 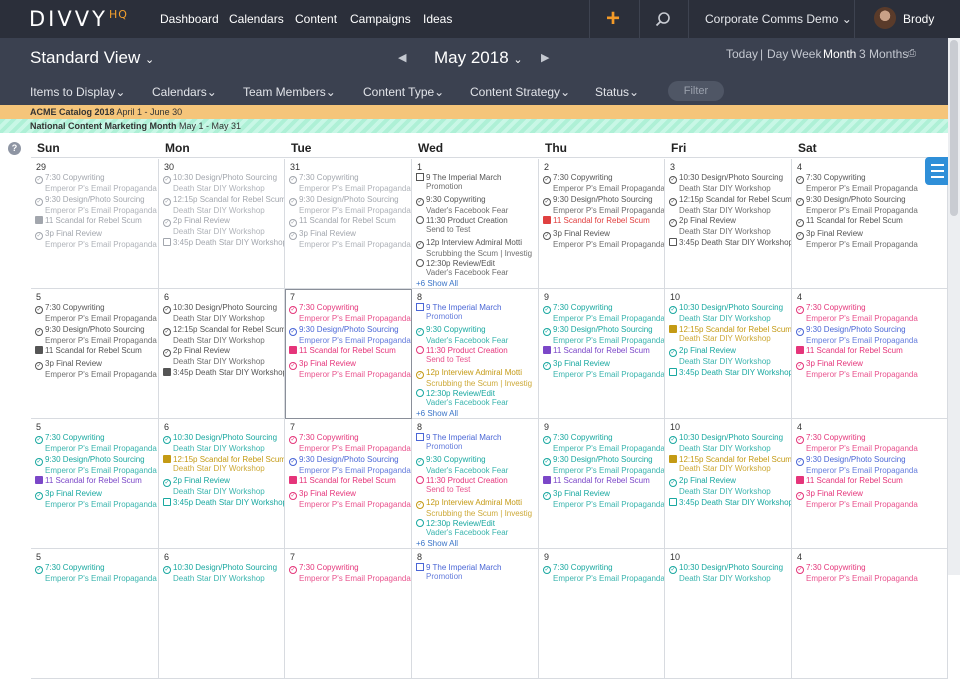 I want to click on view-selector: Standard View ⌄, so click(x=92, y=58).